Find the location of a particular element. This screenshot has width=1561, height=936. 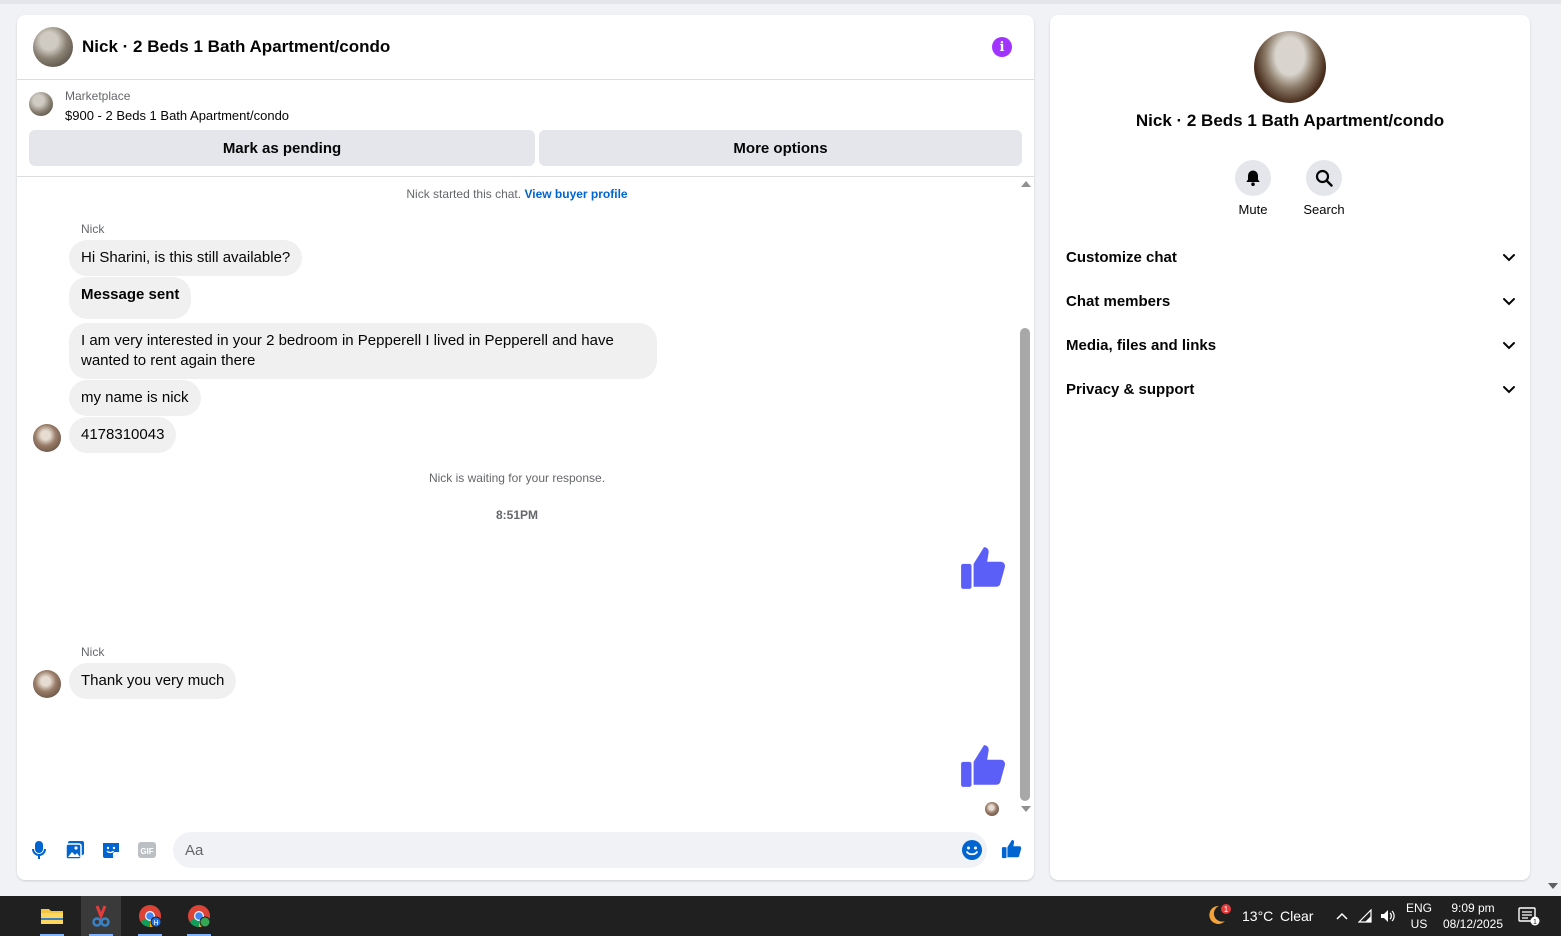

more-options-button: More options is located at coordinates (780, 148).